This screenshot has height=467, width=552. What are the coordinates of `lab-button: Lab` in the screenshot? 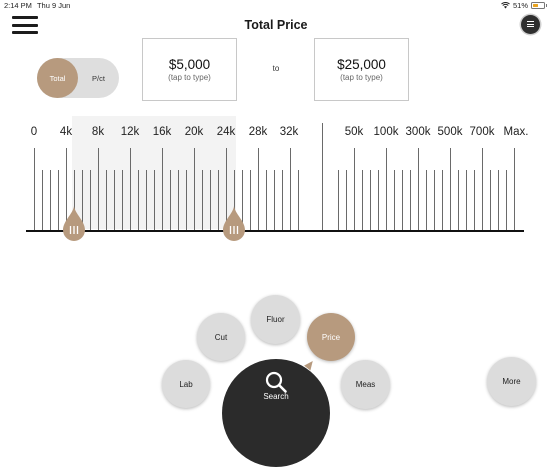 It's located at (186, 384).